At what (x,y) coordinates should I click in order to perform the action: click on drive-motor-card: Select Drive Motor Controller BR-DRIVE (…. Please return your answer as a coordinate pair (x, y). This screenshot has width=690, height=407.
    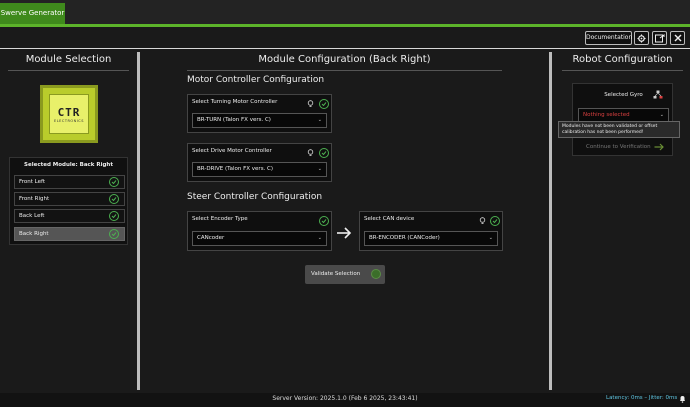
    Looking at the image, I should click on (259, 162).